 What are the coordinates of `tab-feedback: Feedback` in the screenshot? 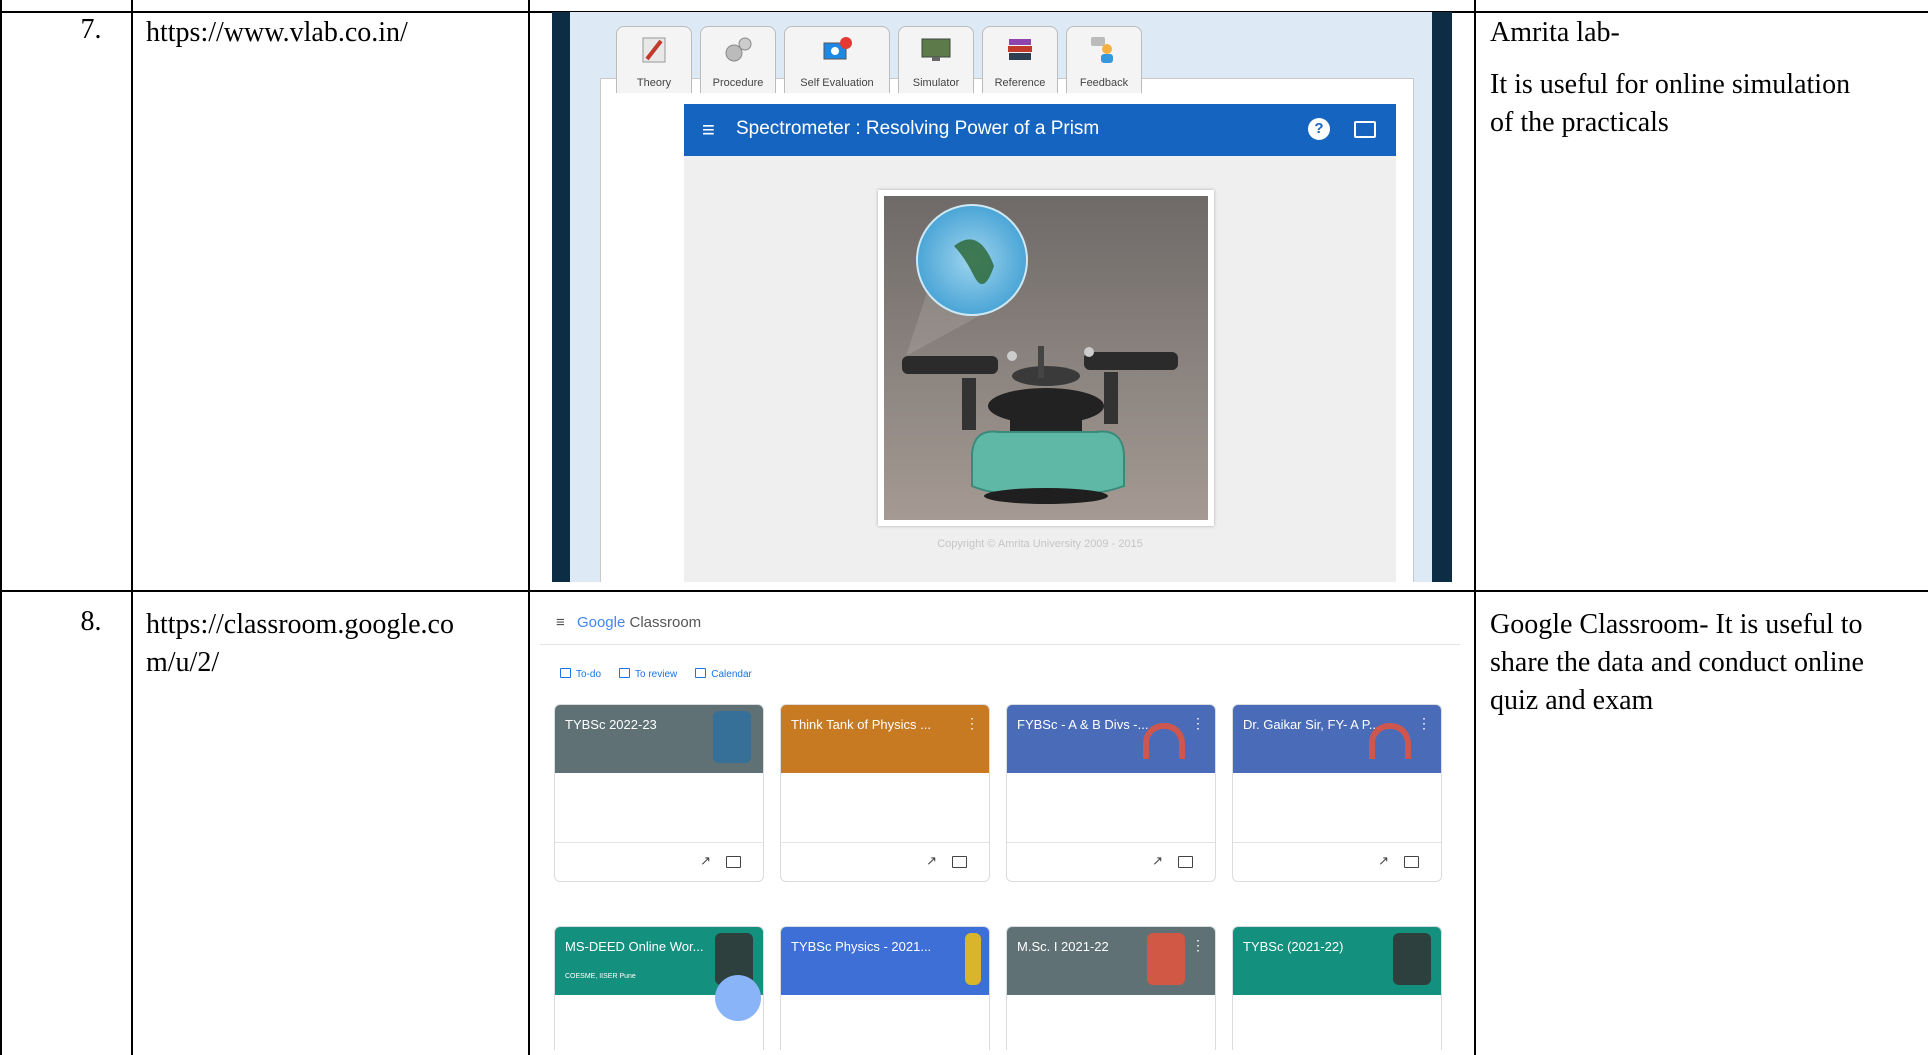 It's located at (1104, 59).